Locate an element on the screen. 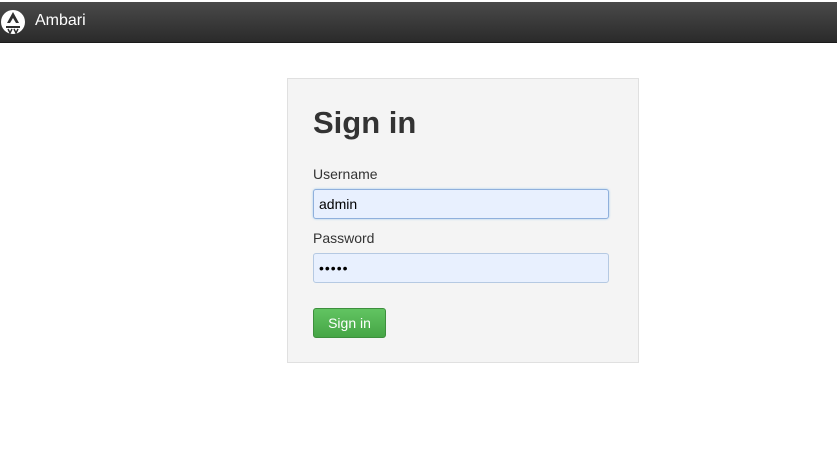  username-input is located at coordinates (461, 204).